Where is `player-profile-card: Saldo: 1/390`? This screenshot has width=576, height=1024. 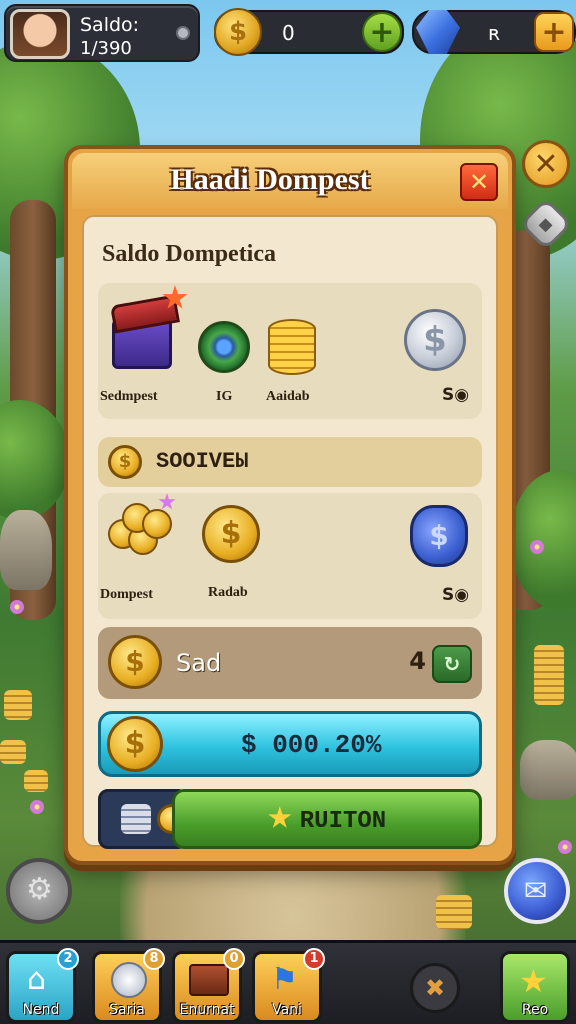
player-profile-card: Saldo: 1/390 is located at coordinates (102, 33).